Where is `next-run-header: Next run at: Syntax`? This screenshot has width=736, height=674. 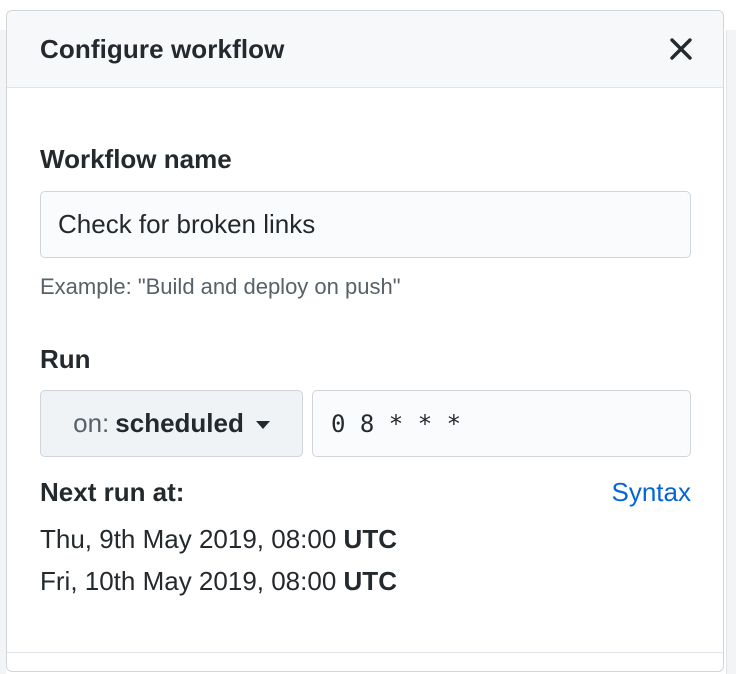 next-run-header: Next run at: Syntax is located at coordinates (365, 492).